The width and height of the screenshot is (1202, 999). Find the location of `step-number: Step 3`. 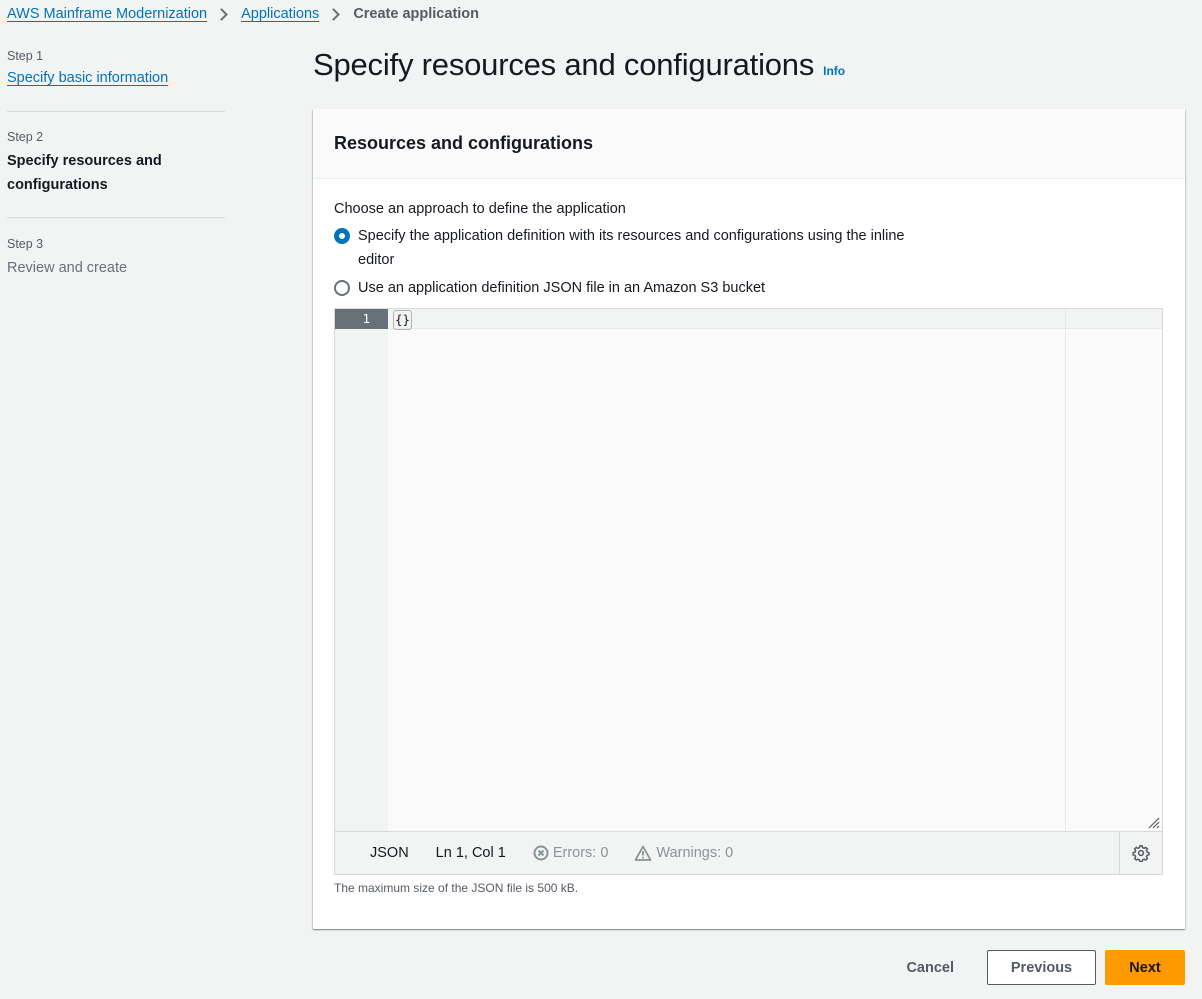

step-number: Step 3 is located at coordinates (25, 244).